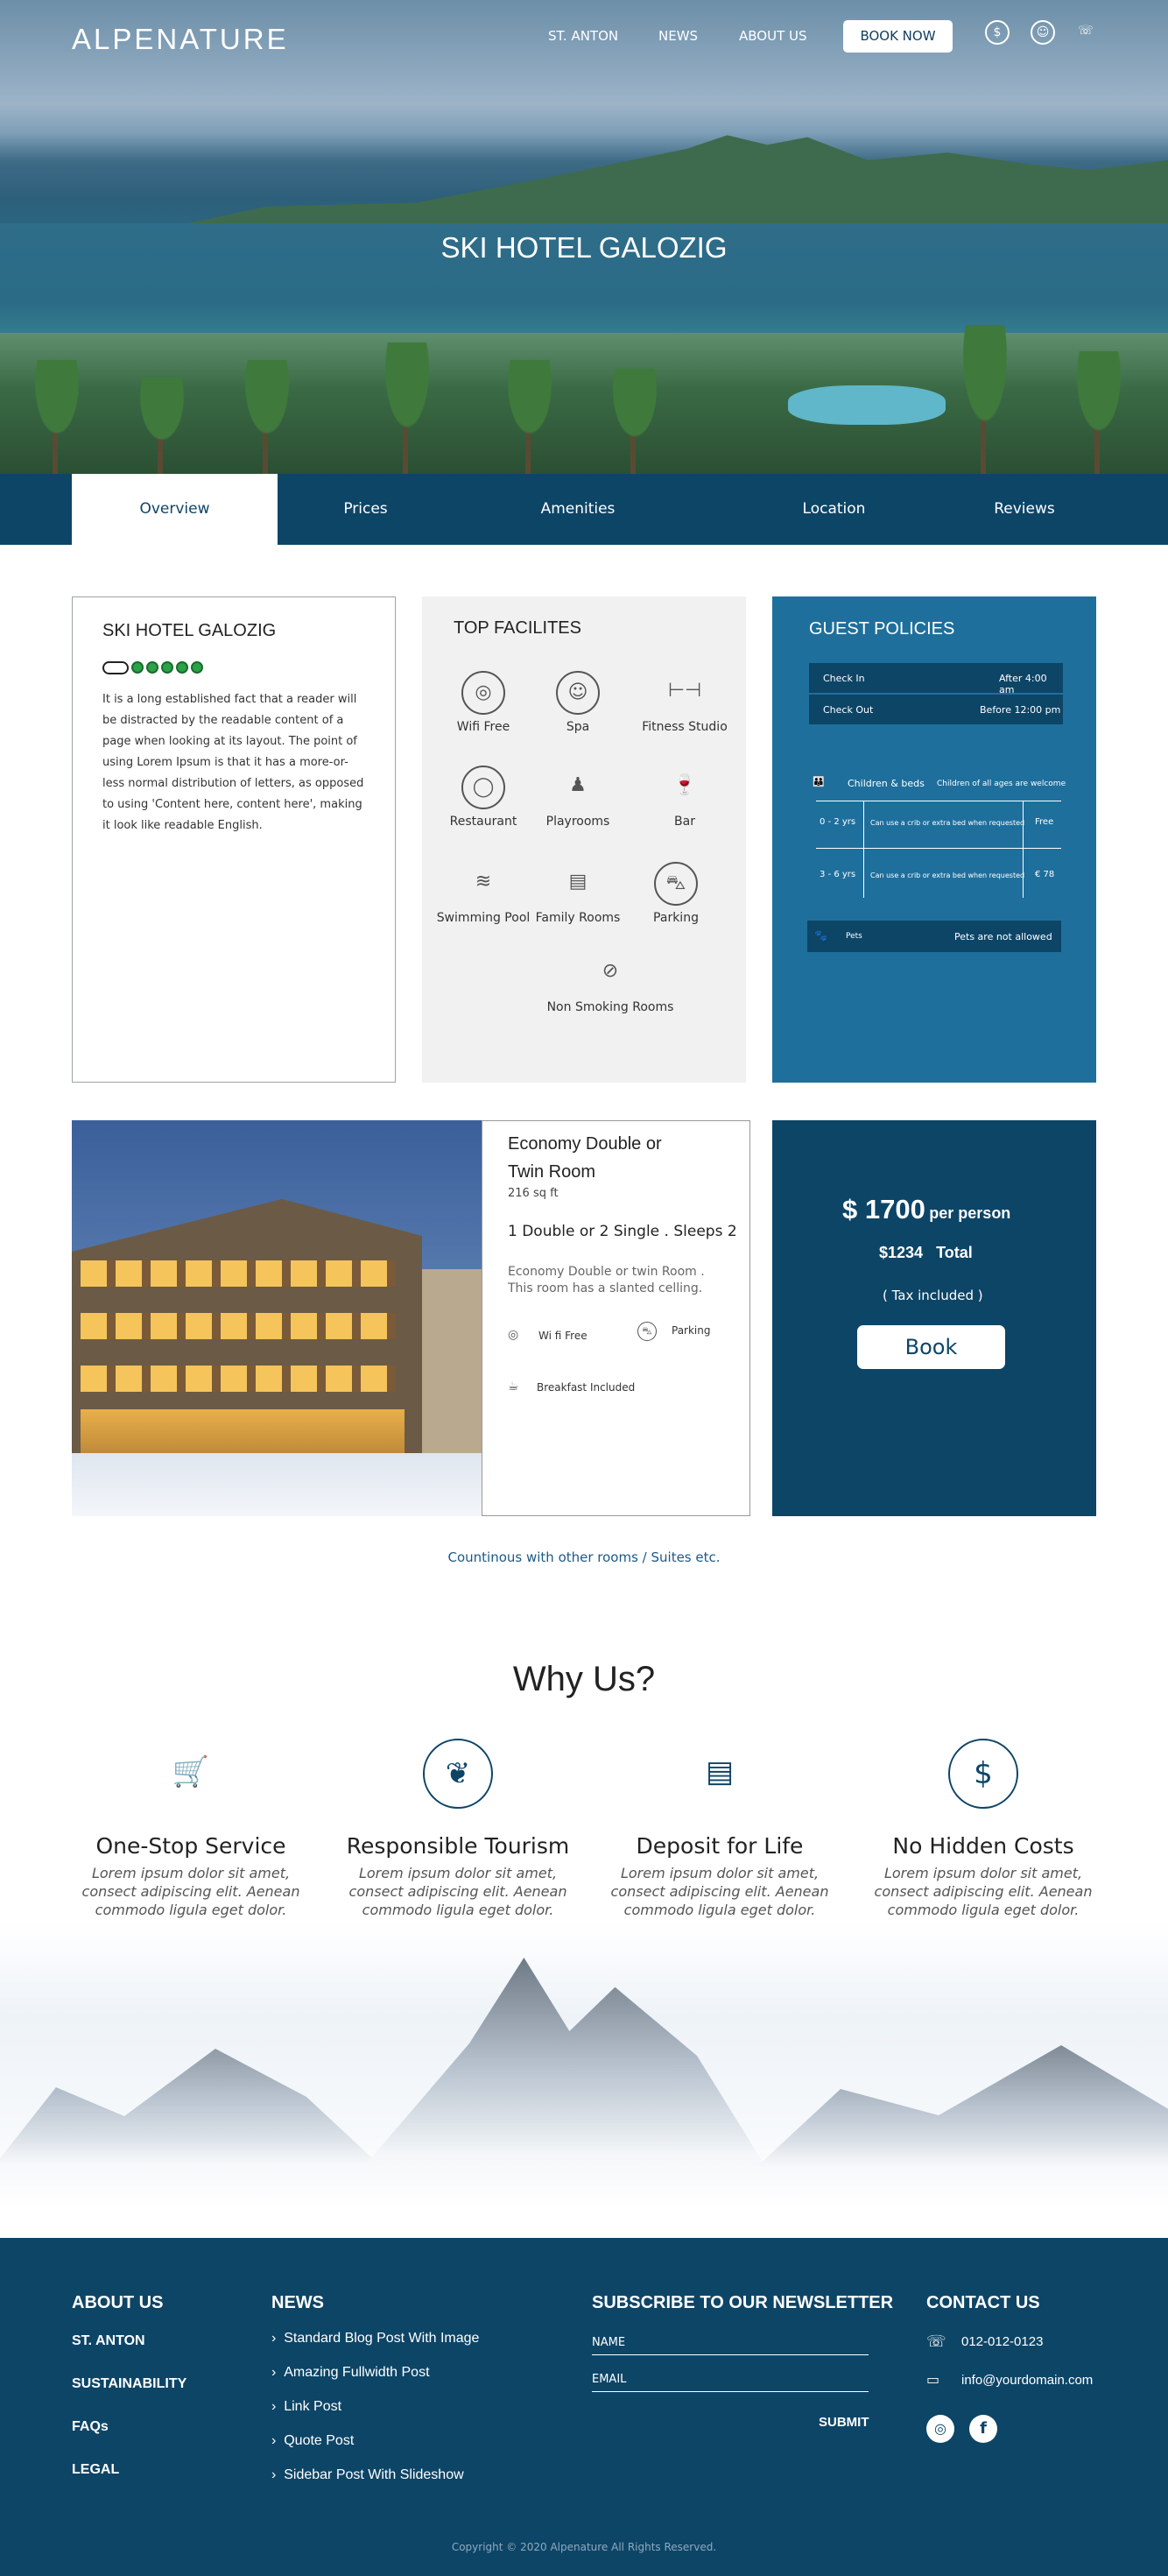 The width and height of the screenshot is (1168, 2576). What do you see at coordinates (834, 509) in the screenshot?
I see `tab-location: Location` at bounding box center [834, 509].